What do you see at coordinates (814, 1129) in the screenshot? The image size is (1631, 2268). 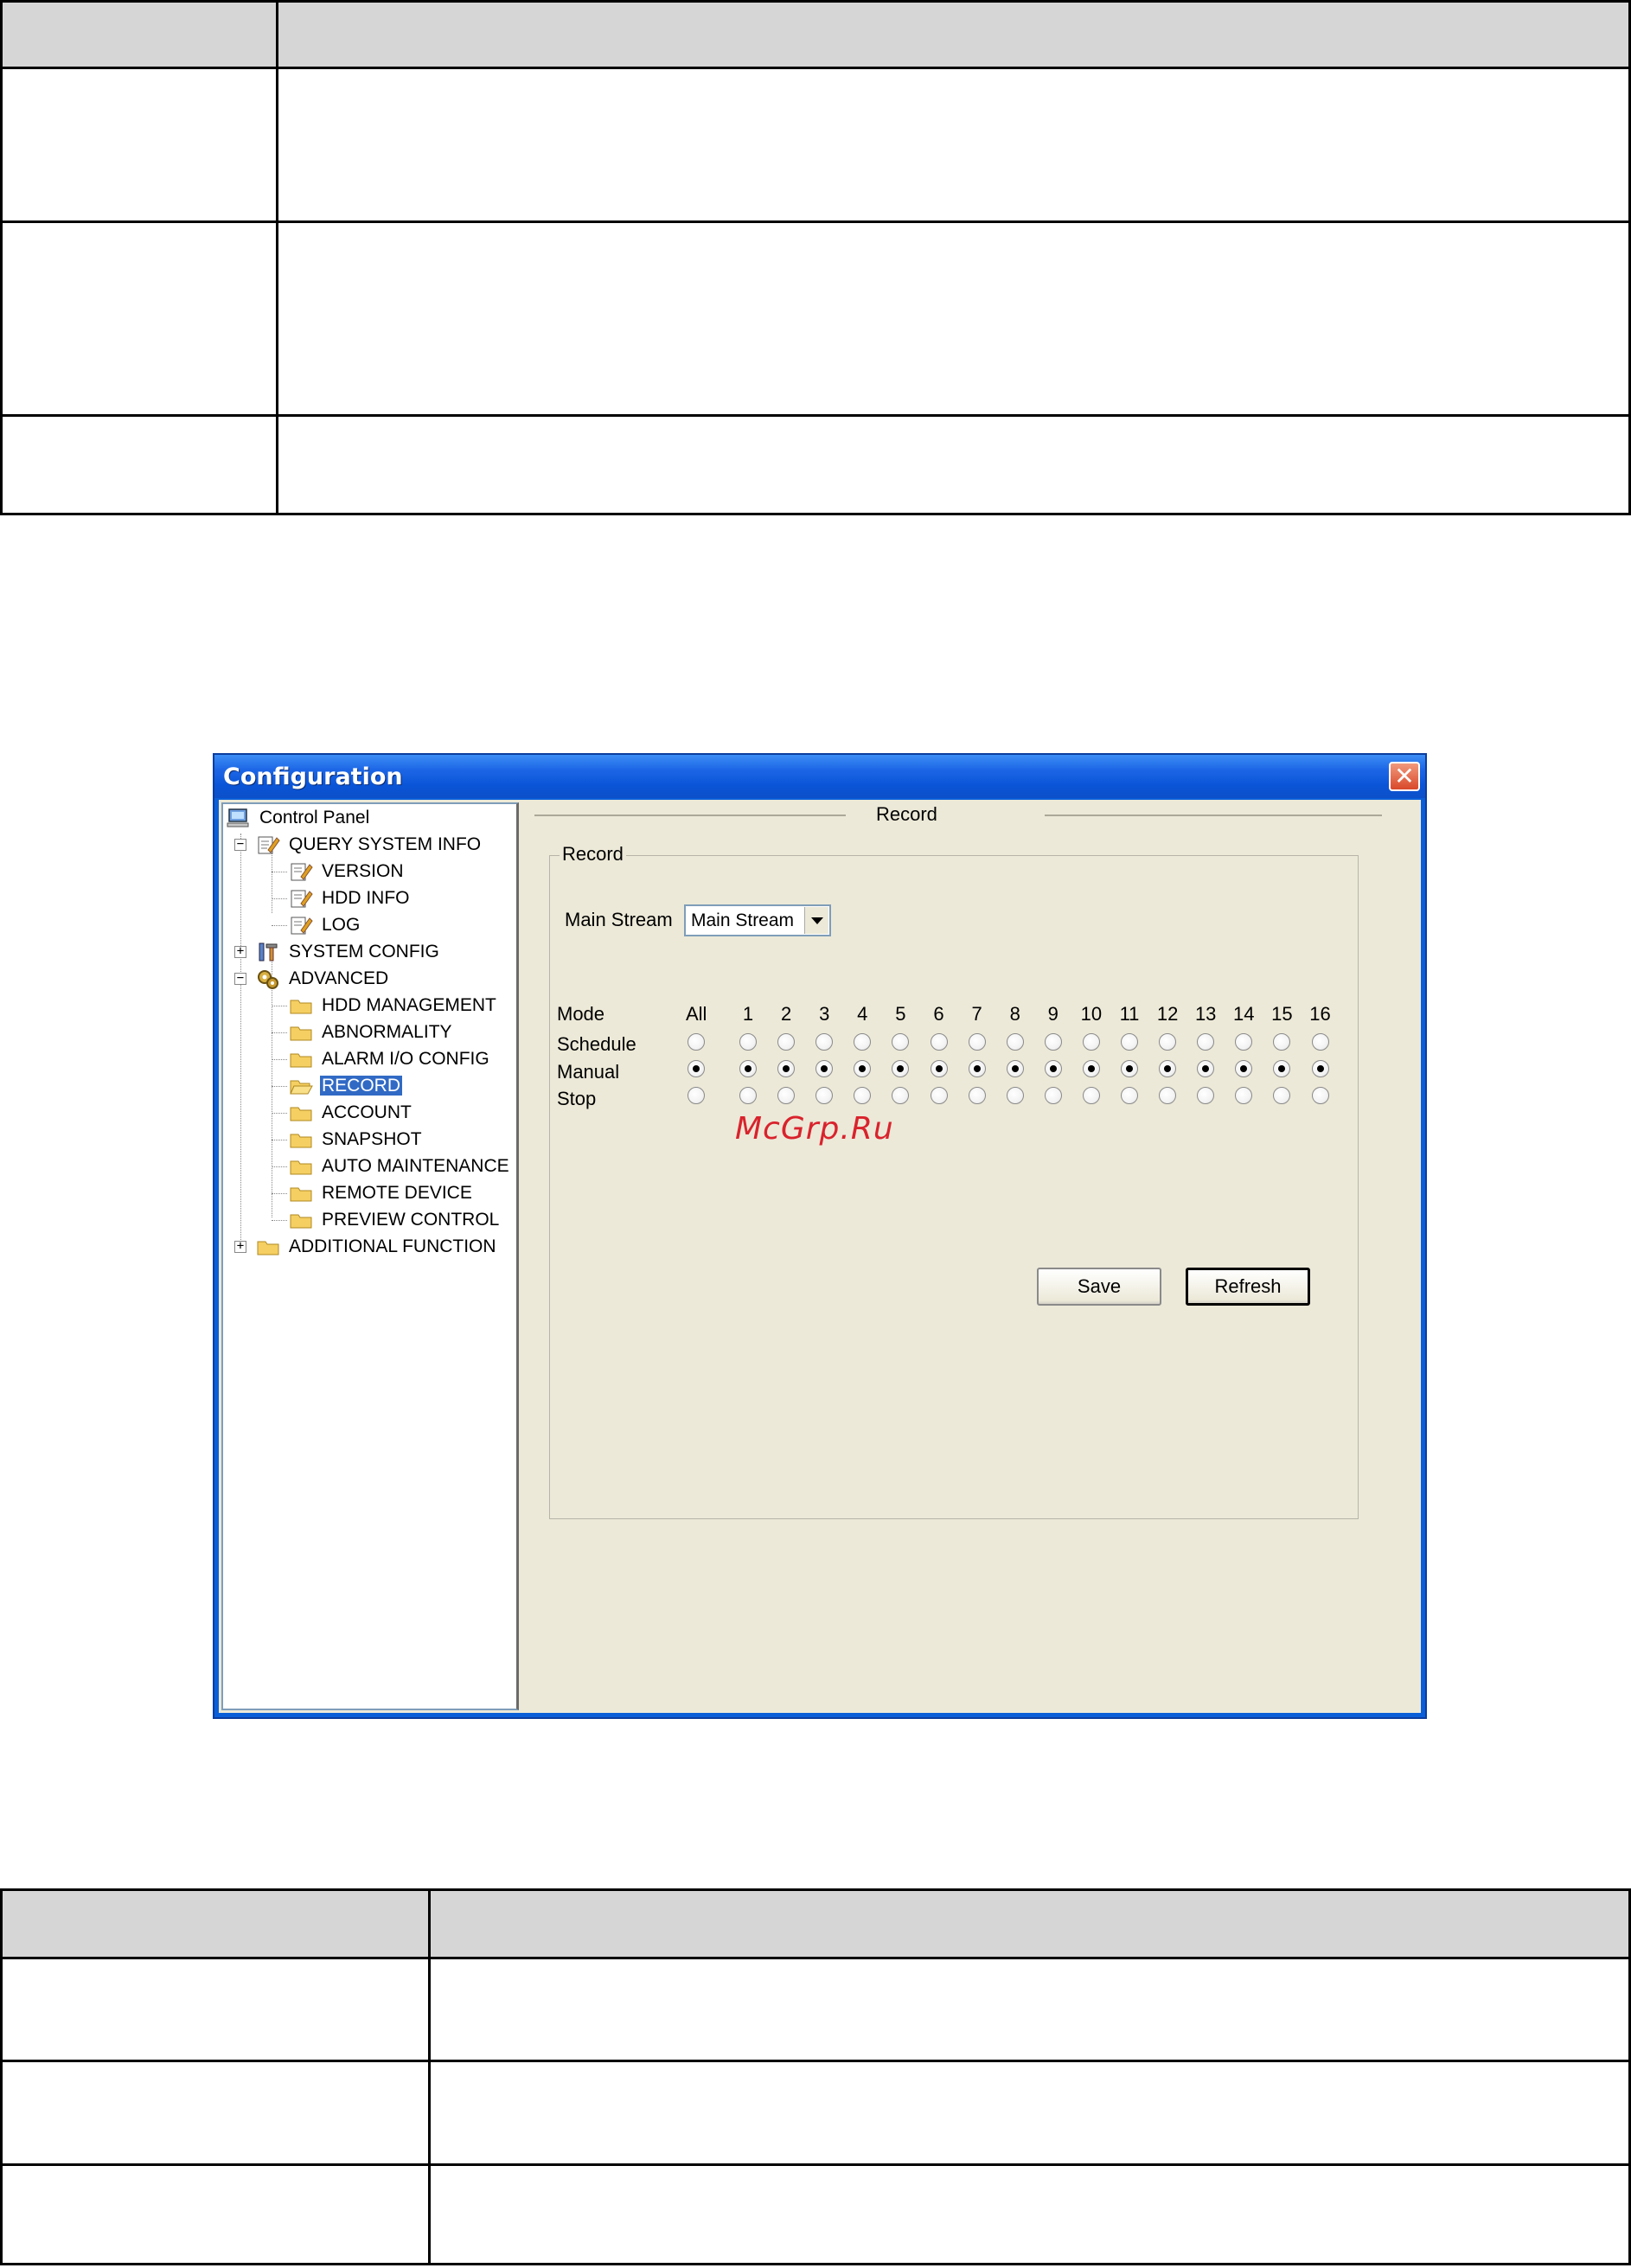 I see `watermark-text: McGrp.Ru` at bounding box center [814, 1129].